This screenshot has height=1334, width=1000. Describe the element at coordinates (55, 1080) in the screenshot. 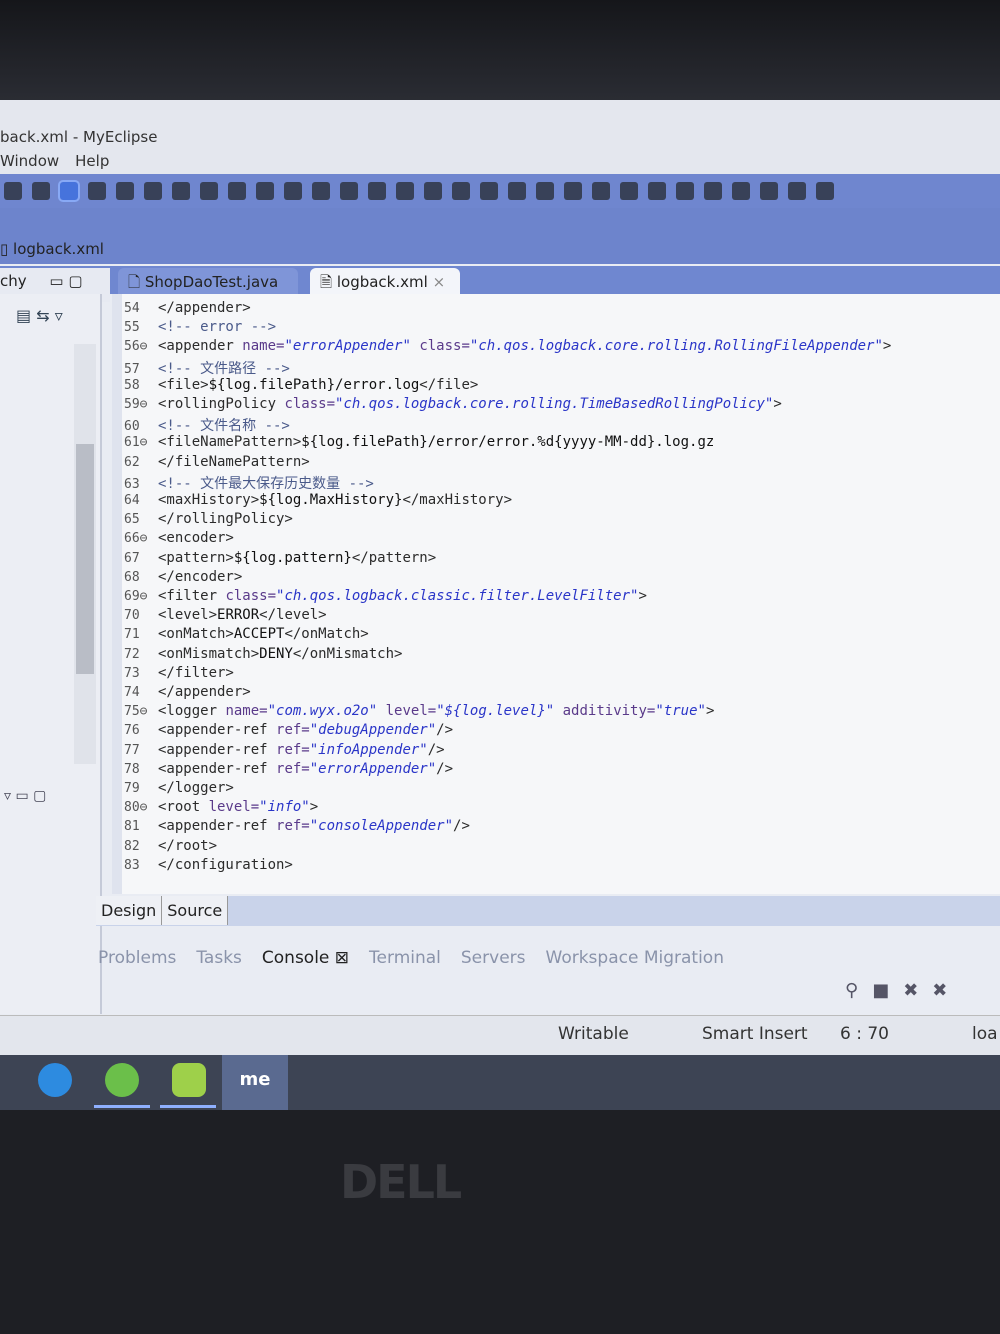

I see `ie-icon` at that location.